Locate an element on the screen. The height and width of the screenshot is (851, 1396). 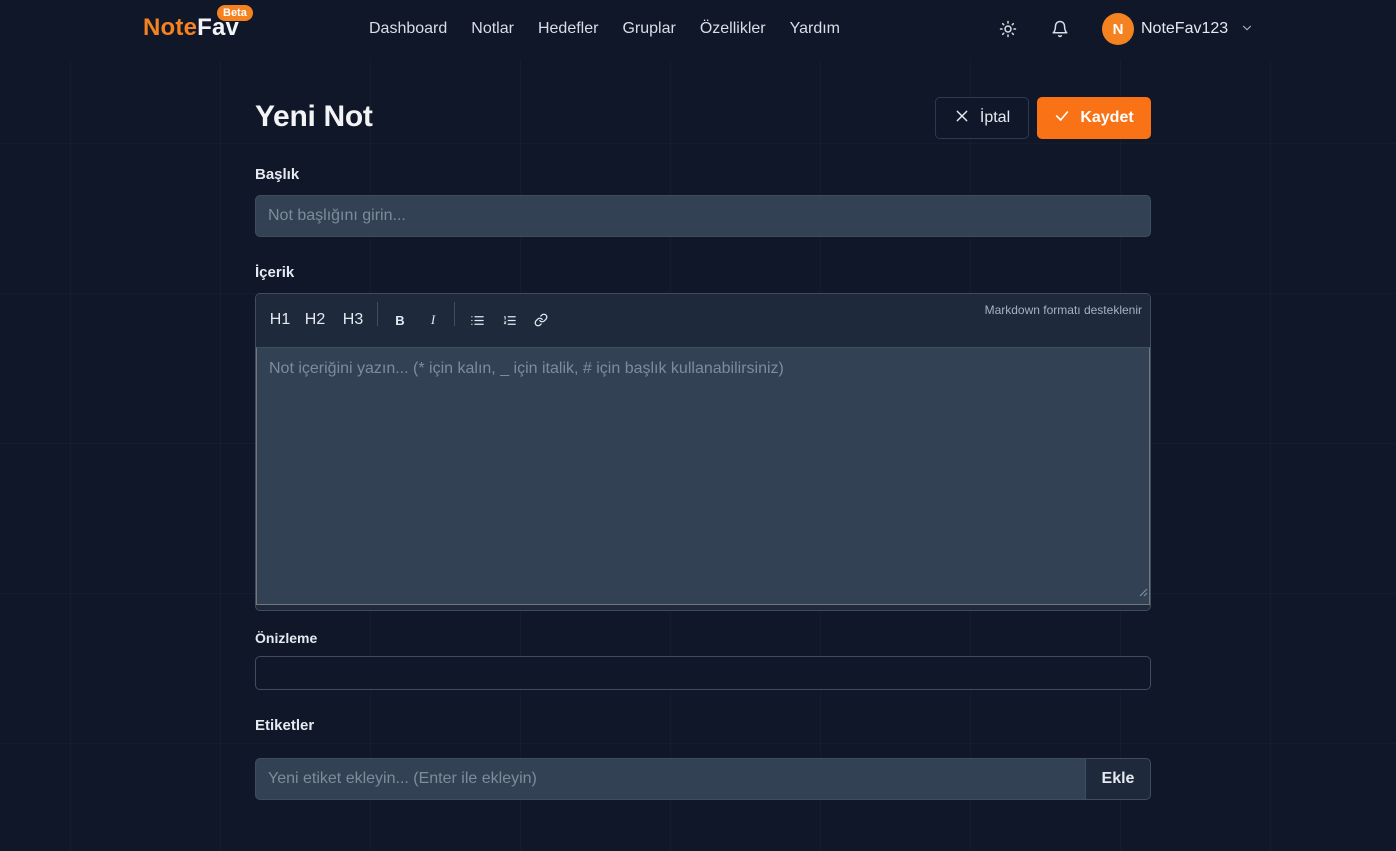
avatar: N is located at coordinates (1118, 29).